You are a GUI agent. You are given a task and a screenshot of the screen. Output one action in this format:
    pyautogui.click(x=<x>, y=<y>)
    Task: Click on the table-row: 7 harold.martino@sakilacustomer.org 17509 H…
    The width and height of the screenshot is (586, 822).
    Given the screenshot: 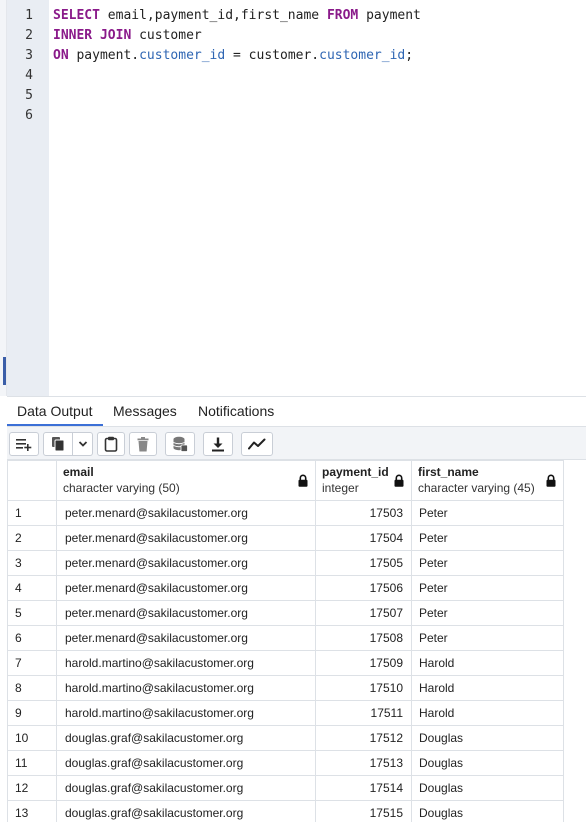 What is the action you would take?
    pyautogui.click(x=285, y=663)
    